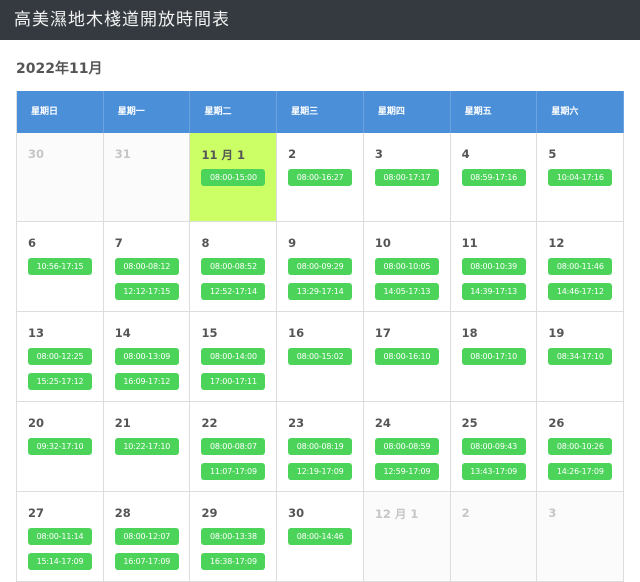 Image resolution: width=640 pixels, height=582 pixels. I want to click on day-cell: 21 10:22-17:10, so click(147, 446).